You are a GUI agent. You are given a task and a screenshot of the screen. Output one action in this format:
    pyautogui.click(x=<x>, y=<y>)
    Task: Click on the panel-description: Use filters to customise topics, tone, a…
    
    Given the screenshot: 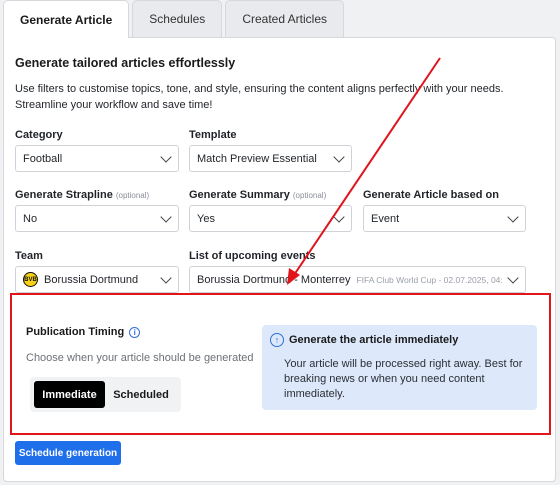 What is the action you would take?
    pyautogui.click(x=259, y=97)
    